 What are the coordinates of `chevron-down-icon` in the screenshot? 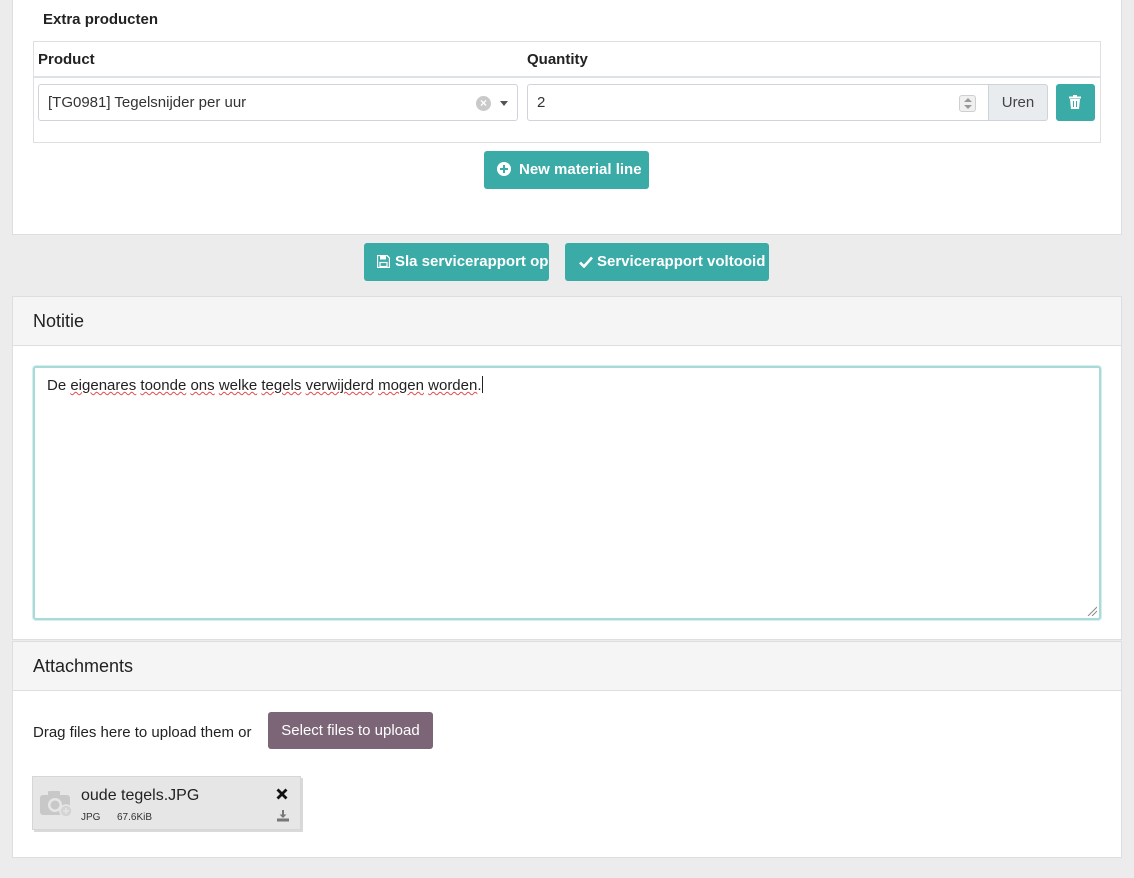 It's located at (504, 103).